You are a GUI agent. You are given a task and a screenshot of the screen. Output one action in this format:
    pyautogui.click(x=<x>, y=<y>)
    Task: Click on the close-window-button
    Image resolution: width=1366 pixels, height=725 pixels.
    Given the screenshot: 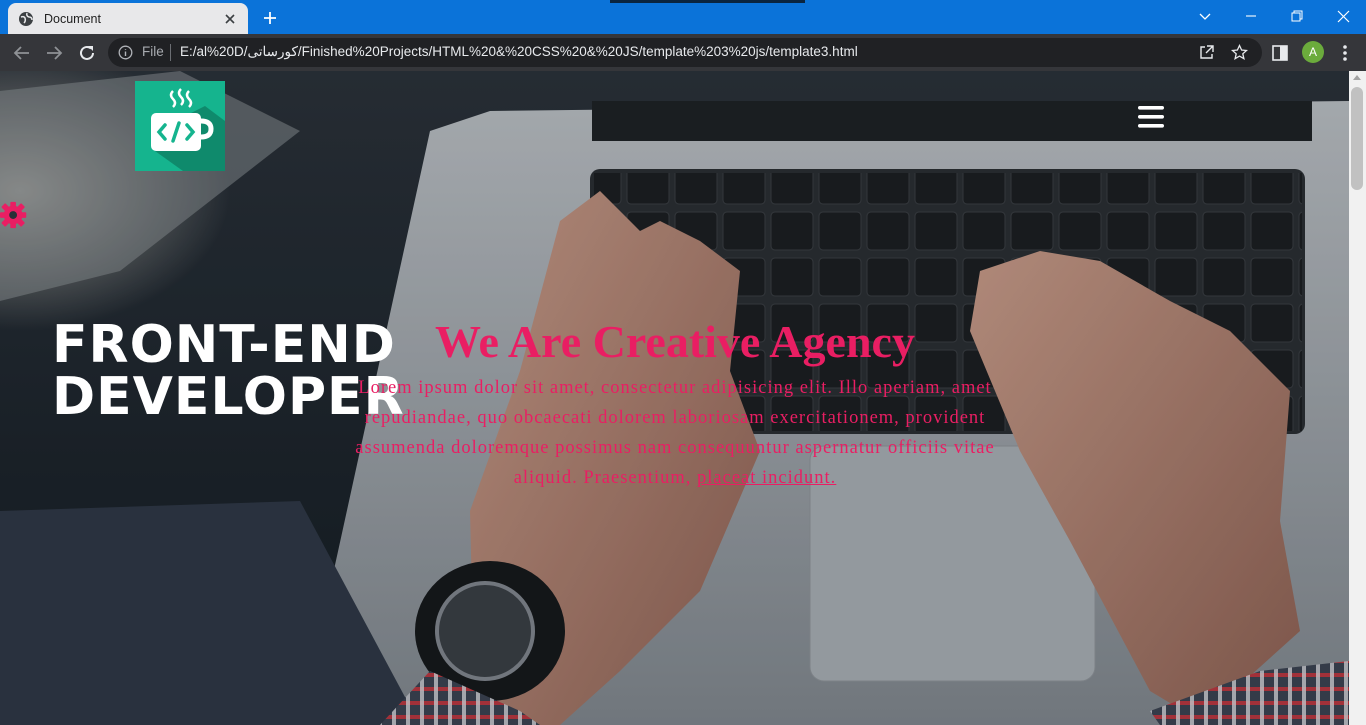 What is the action you would take?
    pyautogui.click(x=1343, y=16)
    